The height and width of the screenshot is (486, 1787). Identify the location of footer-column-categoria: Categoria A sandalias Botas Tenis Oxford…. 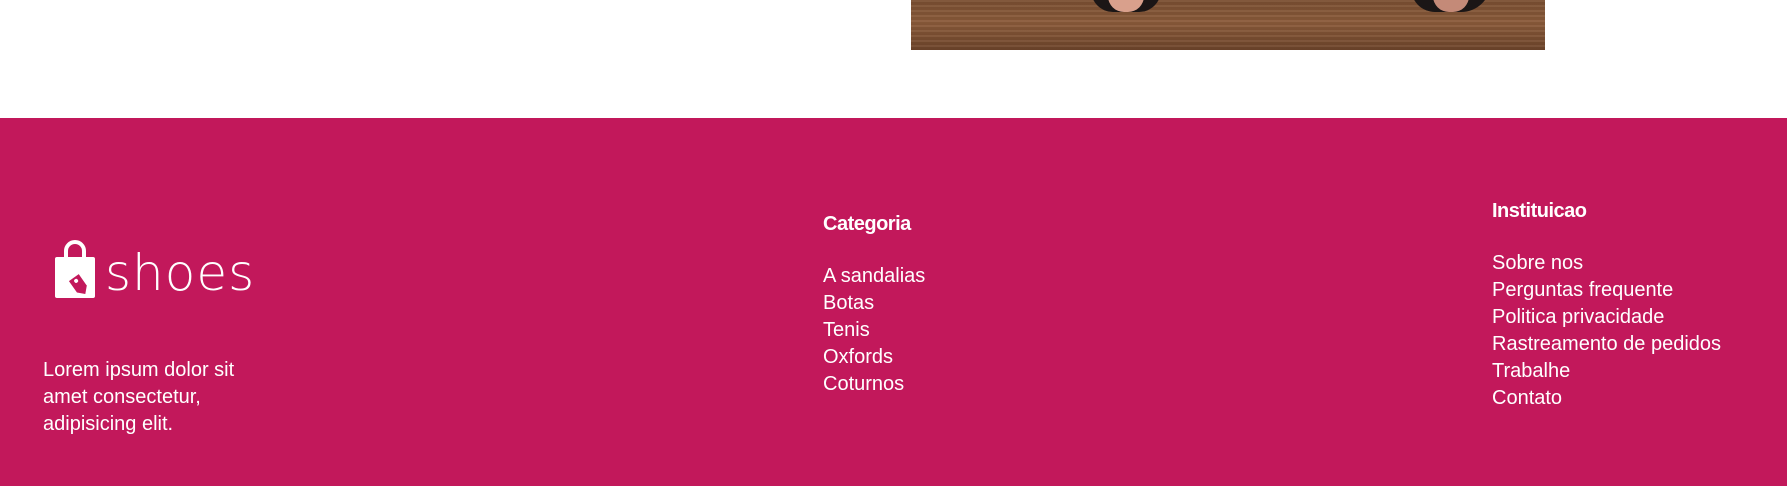
(874, 304).